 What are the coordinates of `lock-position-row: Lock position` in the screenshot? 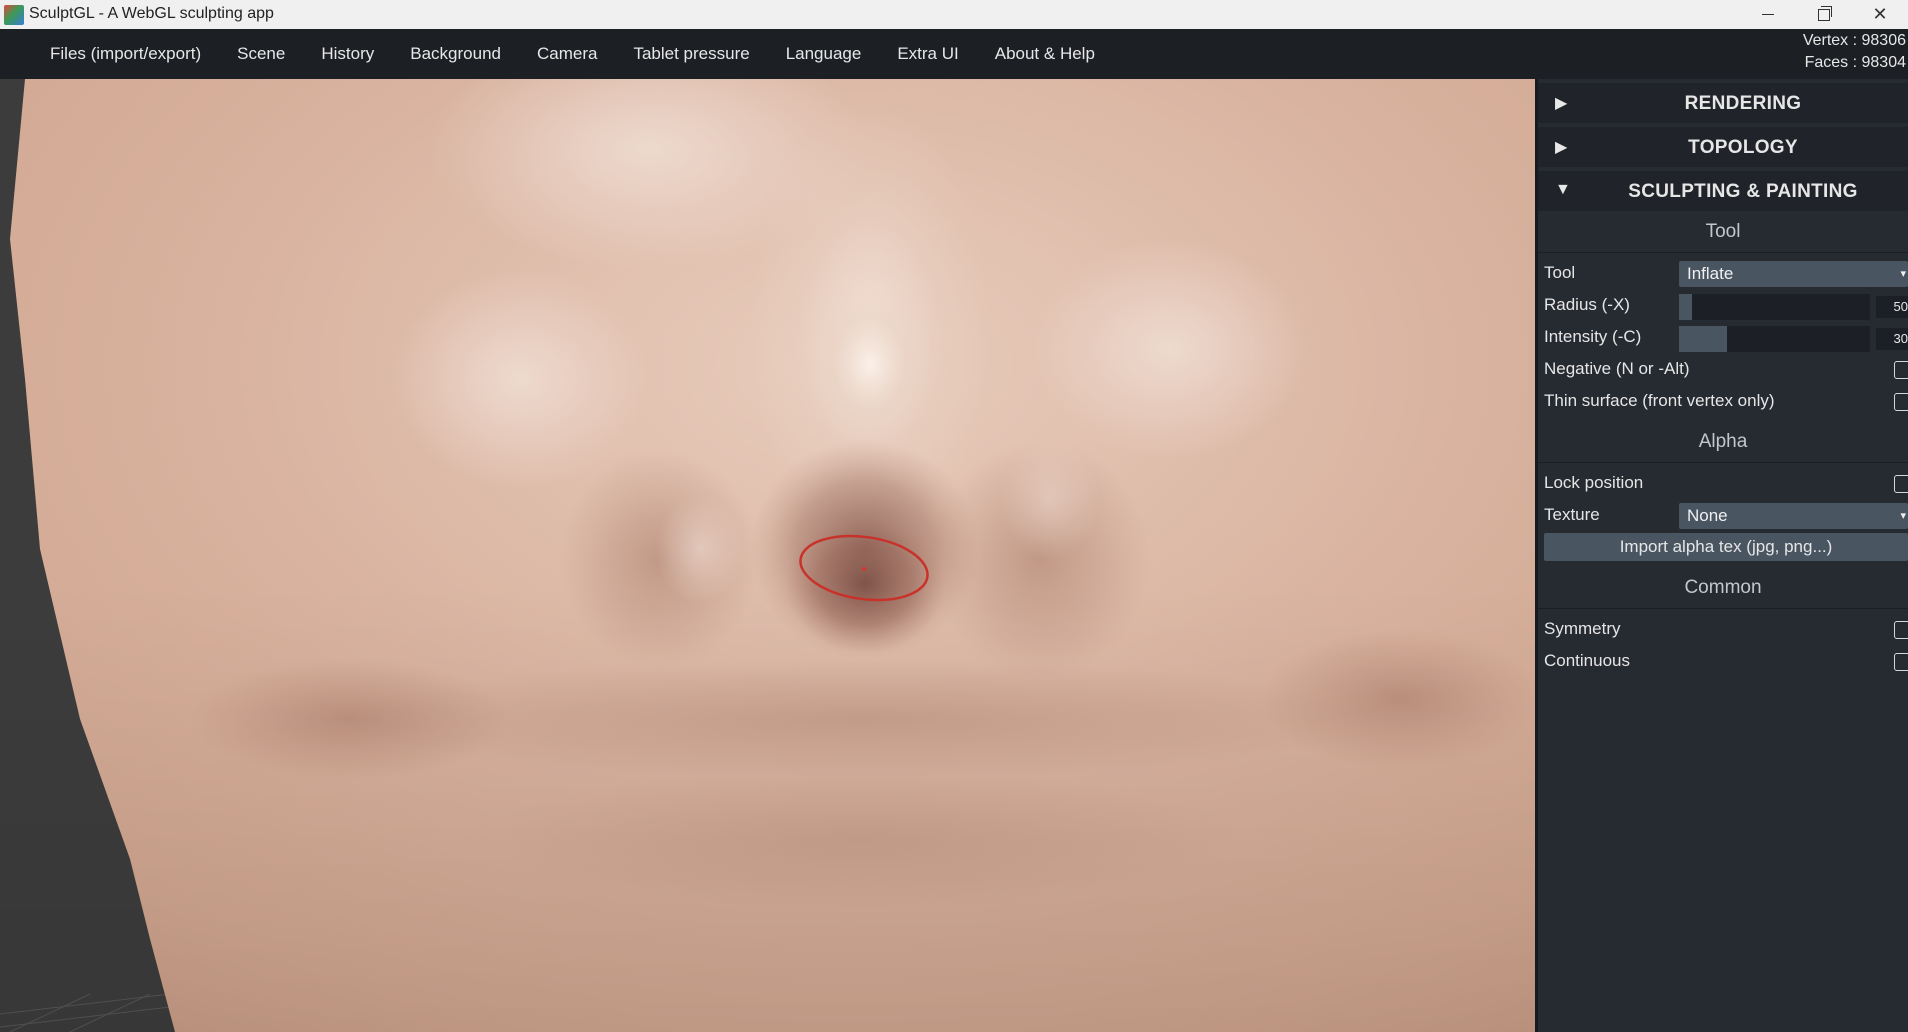 It's located at (1723, 483).